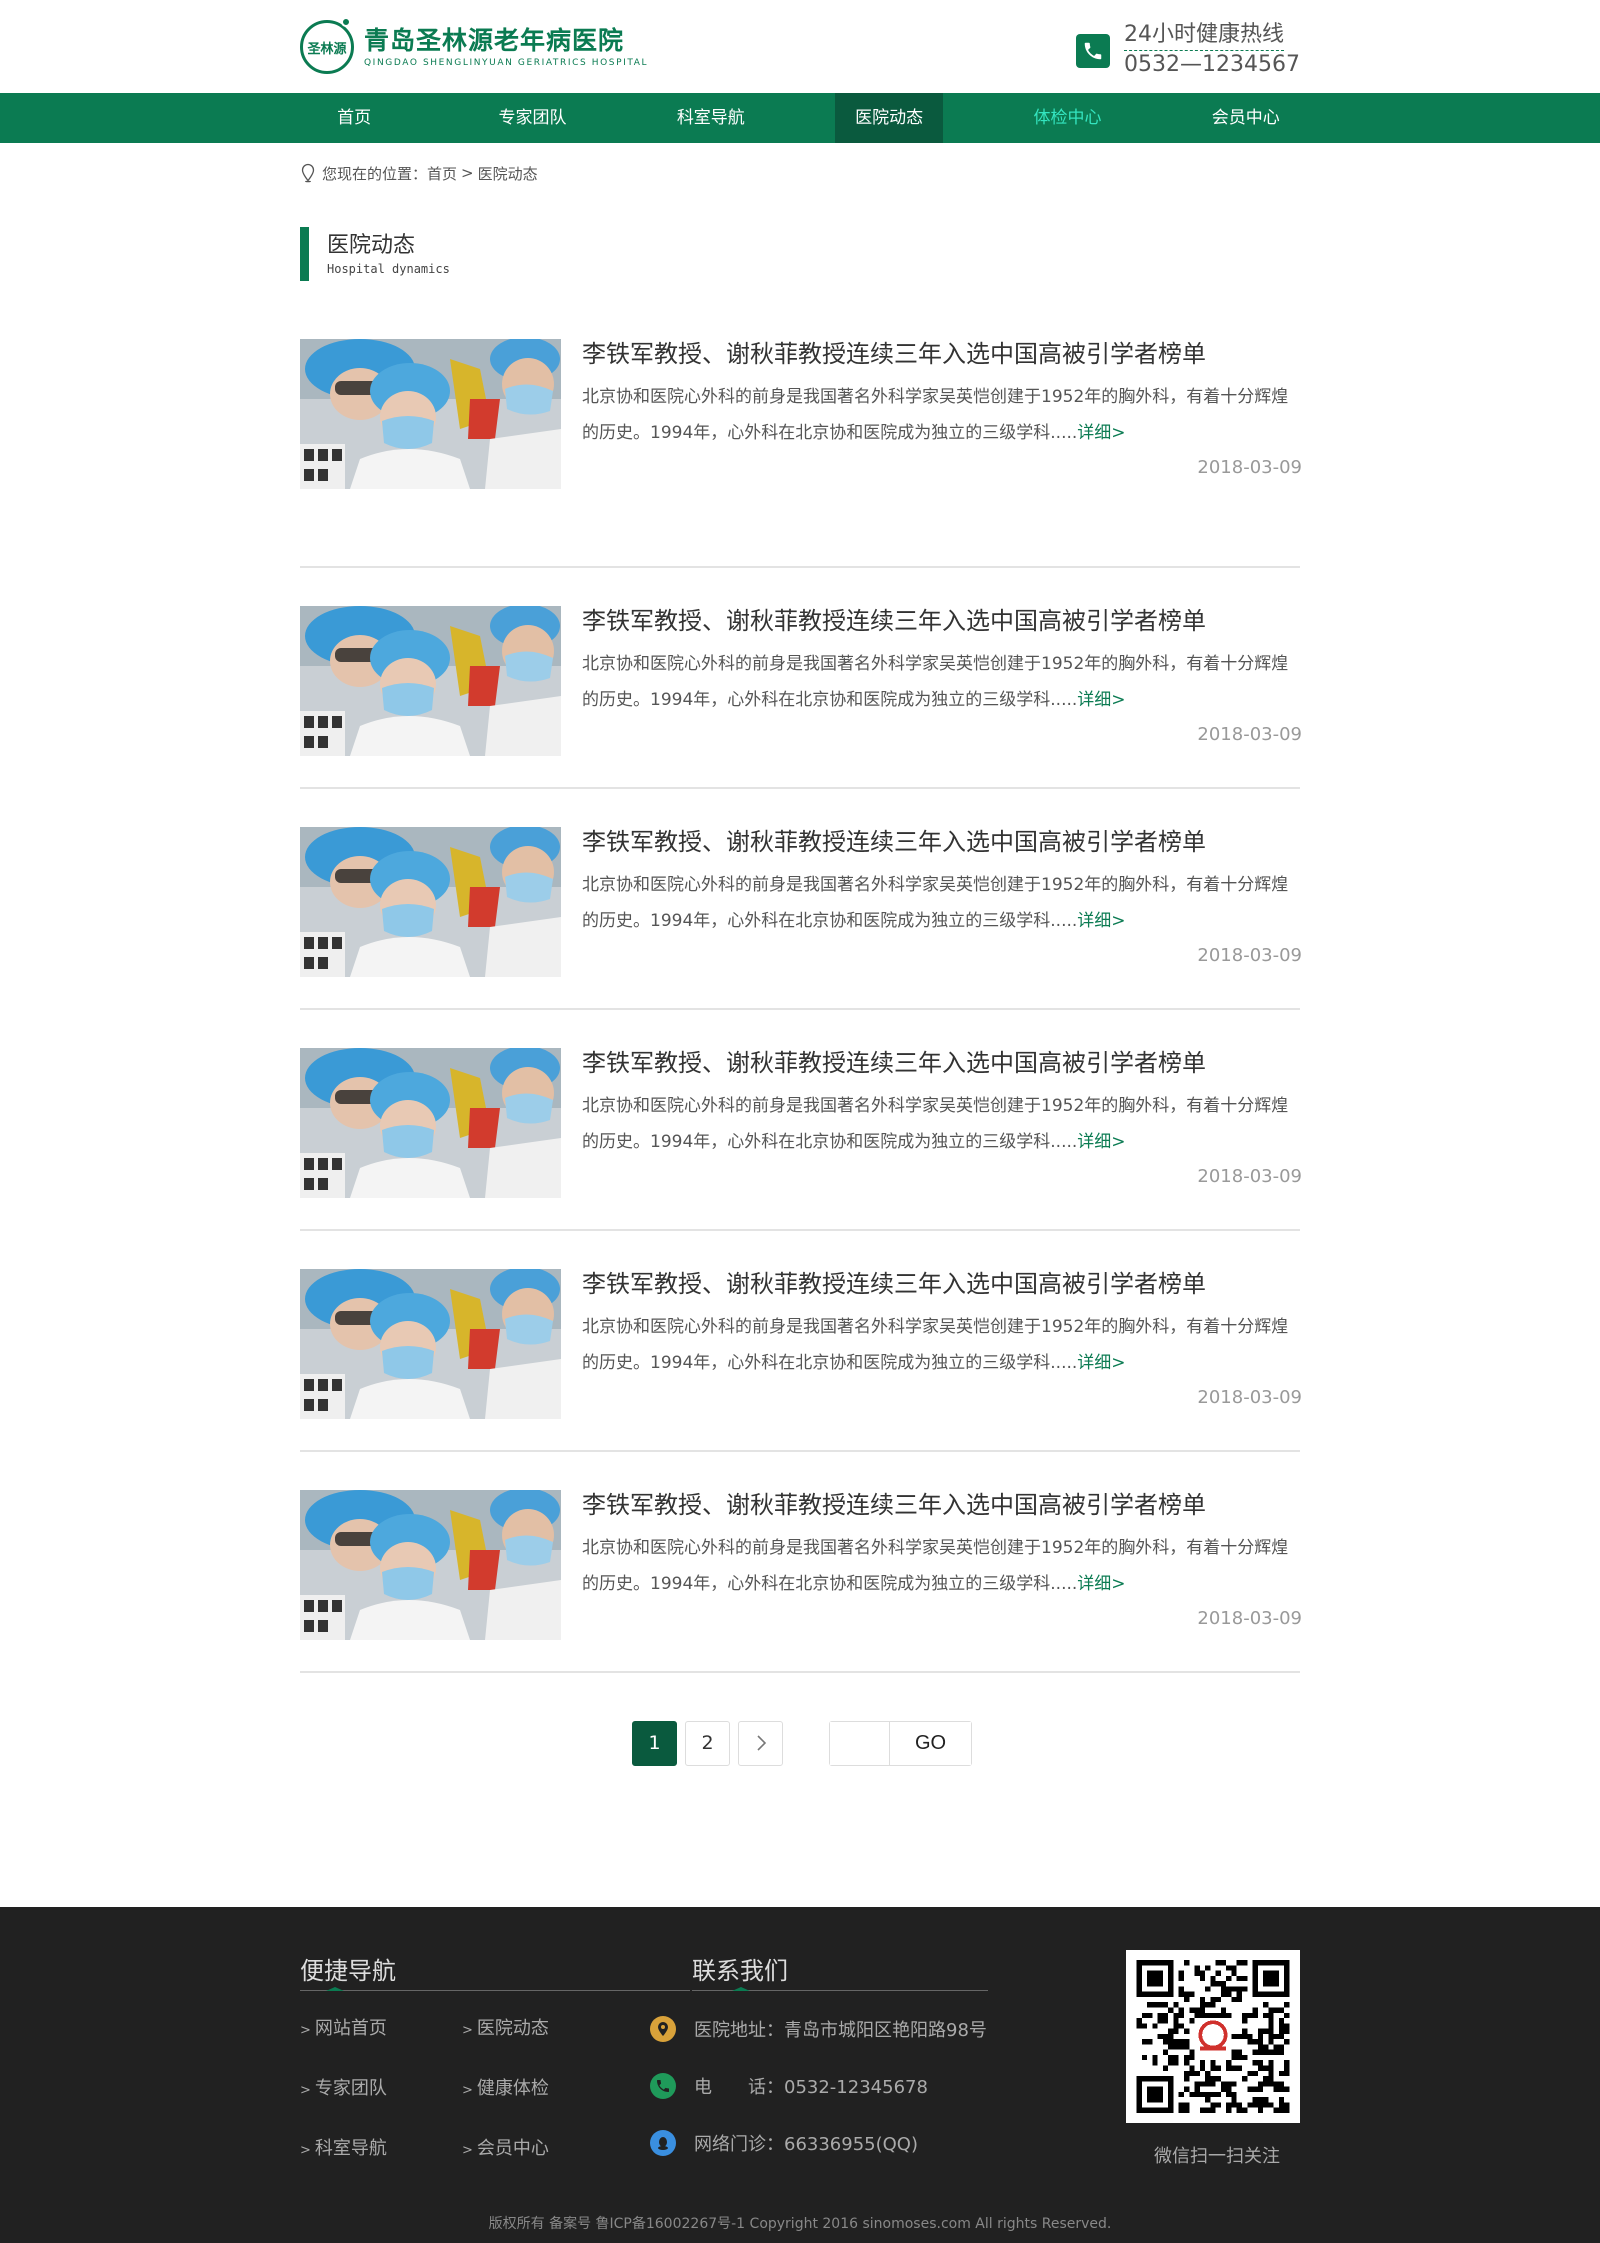  I want to click on footer-link: > 医院动态, so click(531, 2030).